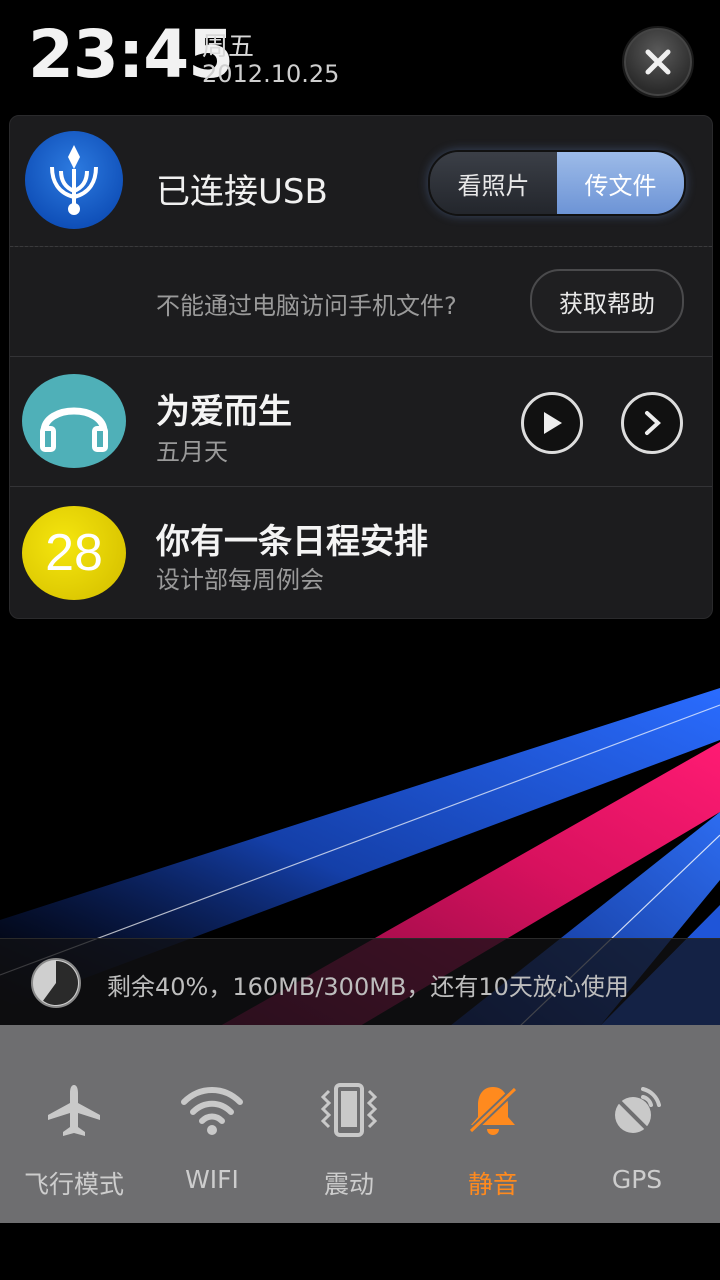 Image resolution: width=720 pixels, height=1280 pixels. What do you see at coordinates (292, 542) in the screenshot?
I see `event-title: 你有一条日程安排` at bounding box center [292, 542].